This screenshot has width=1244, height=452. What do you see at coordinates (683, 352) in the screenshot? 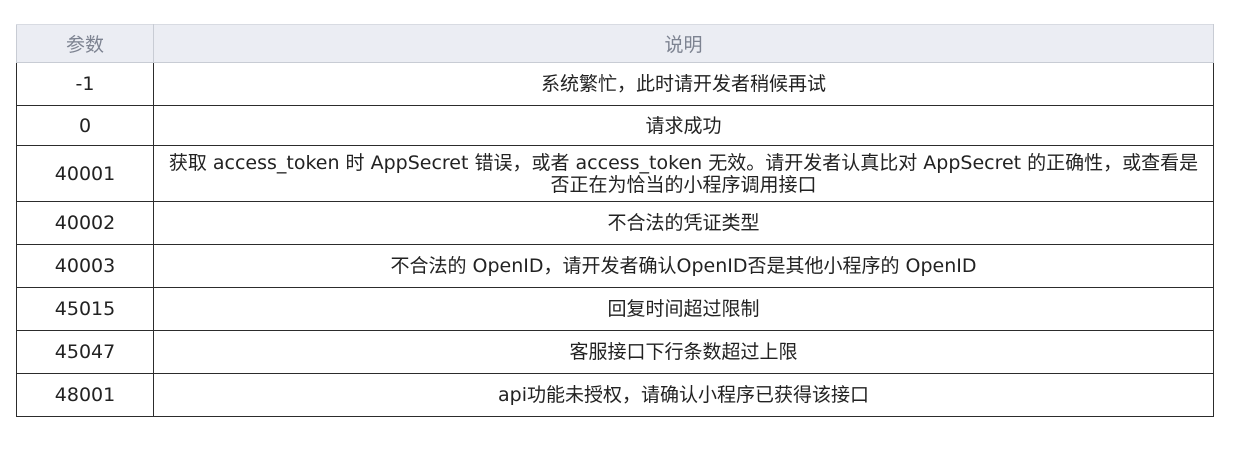
I see `cell-description: 客服接口下行条数超过上限` at bounding box center [683, 352].